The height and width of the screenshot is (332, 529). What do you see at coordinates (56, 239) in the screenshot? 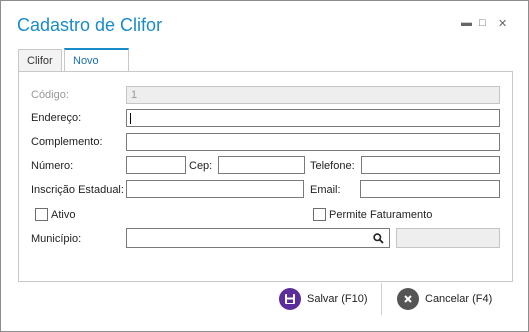
I see `municipio-label: Município:` at bounding box center [56, 239].